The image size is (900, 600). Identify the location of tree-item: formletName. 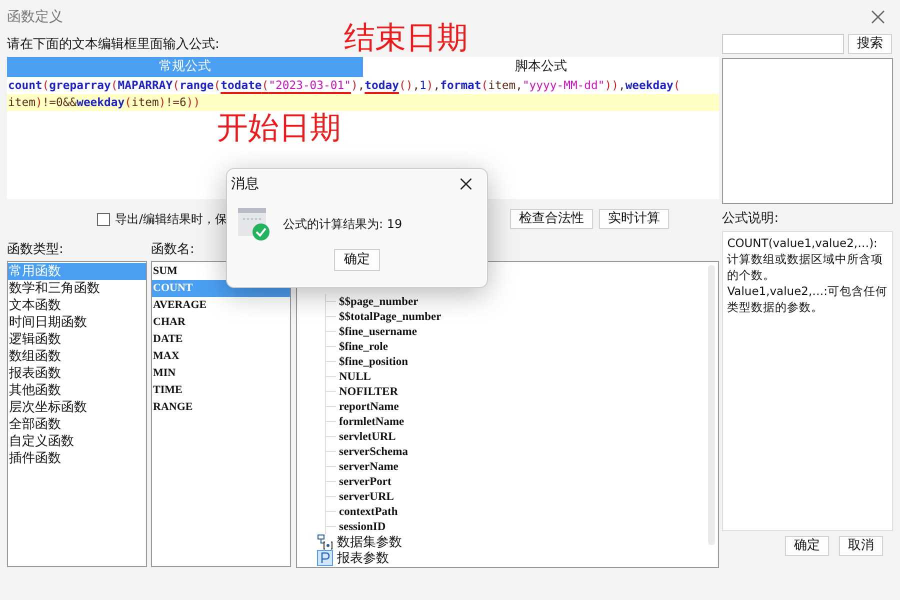
(371, 422).